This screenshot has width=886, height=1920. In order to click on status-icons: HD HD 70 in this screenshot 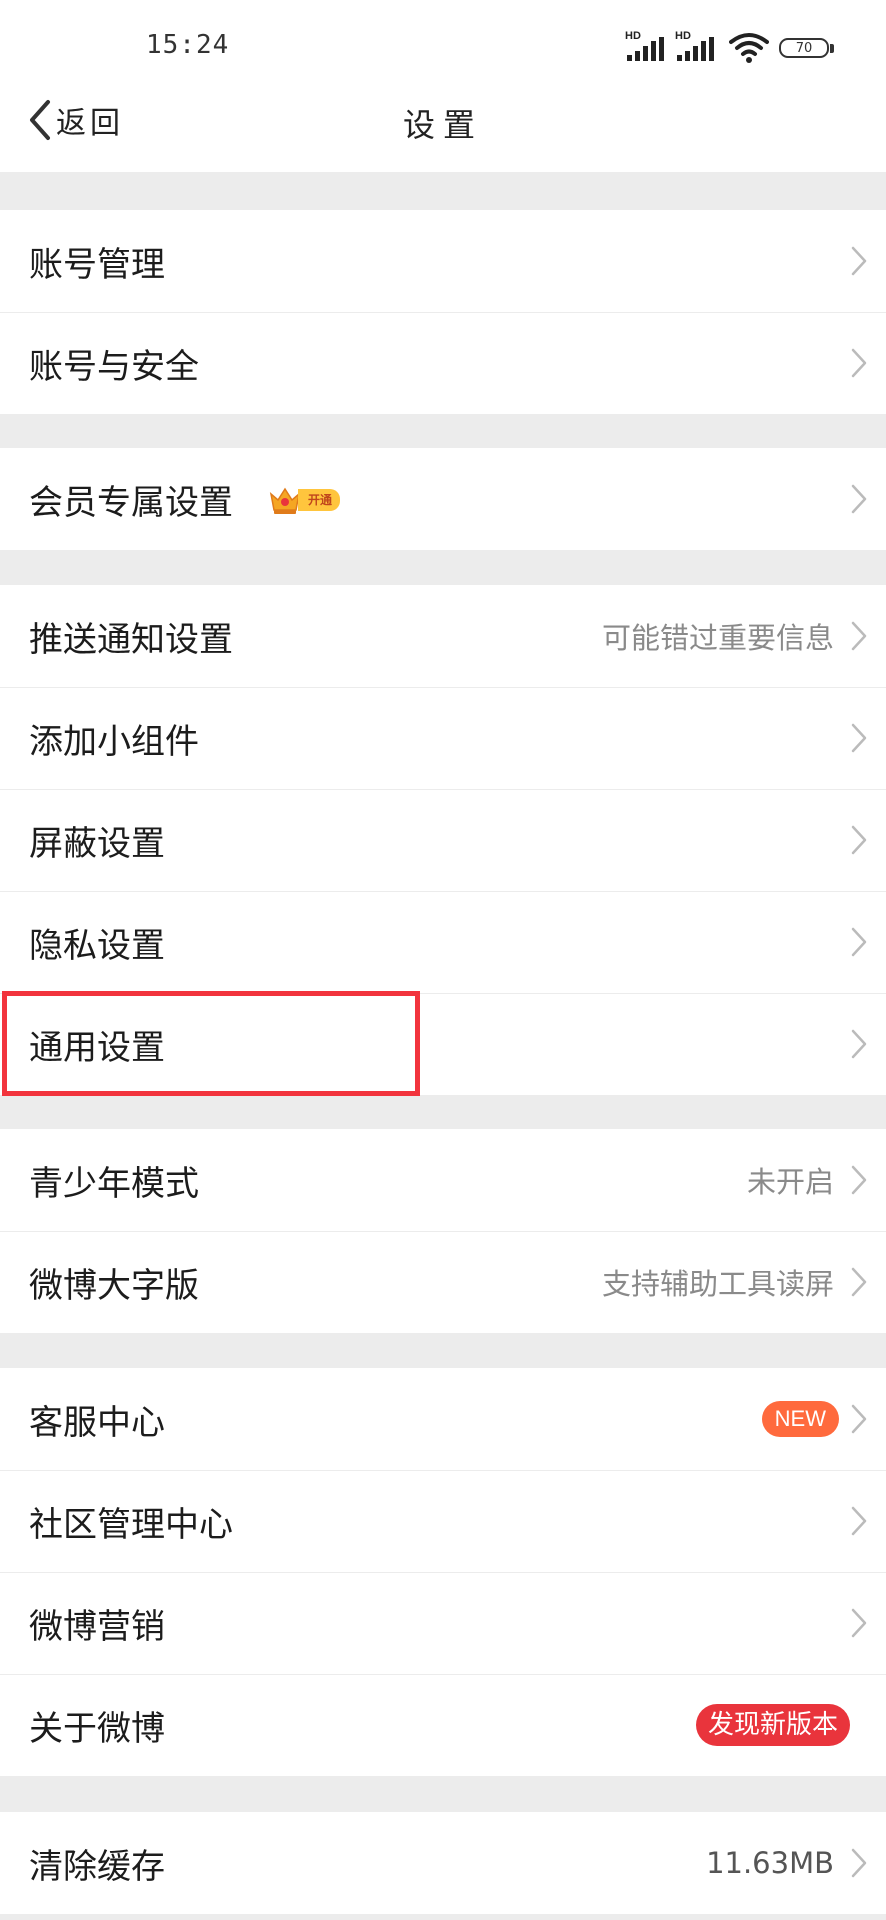, I will do `click(729, 48)`.